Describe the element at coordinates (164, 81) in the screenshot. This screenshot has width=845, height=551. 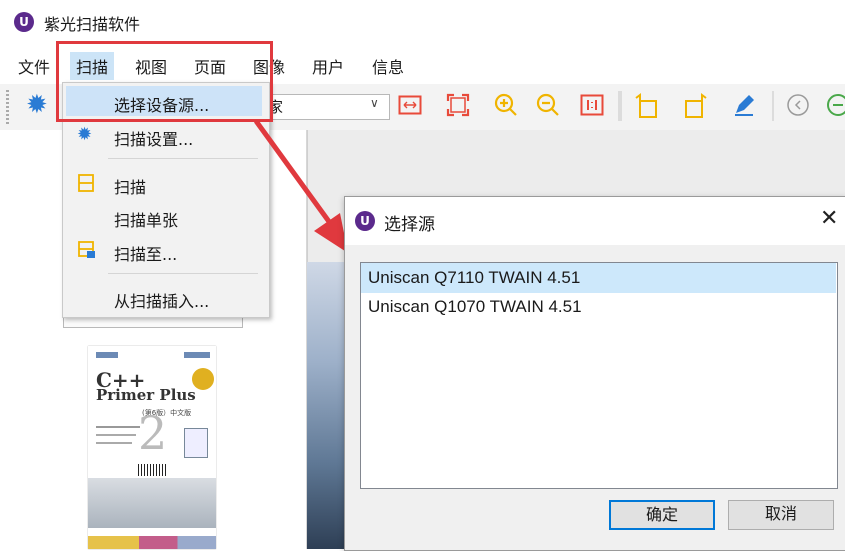
I see `highlight-annotation-box` at that location.